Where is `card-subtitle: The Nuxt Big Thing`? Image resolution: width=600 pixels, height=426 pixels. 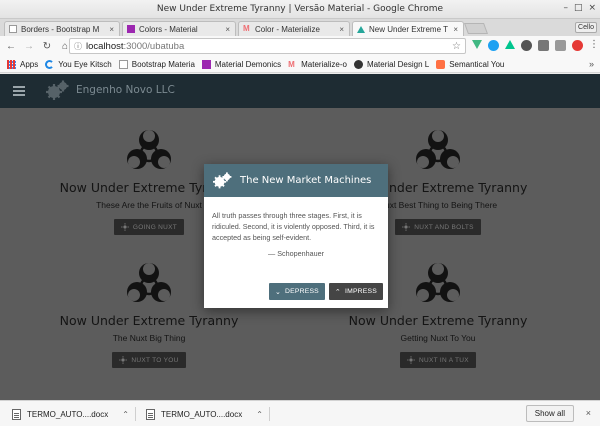
card-subtitle: The Nuxt Big Thing is located at coordinates (149, 338).